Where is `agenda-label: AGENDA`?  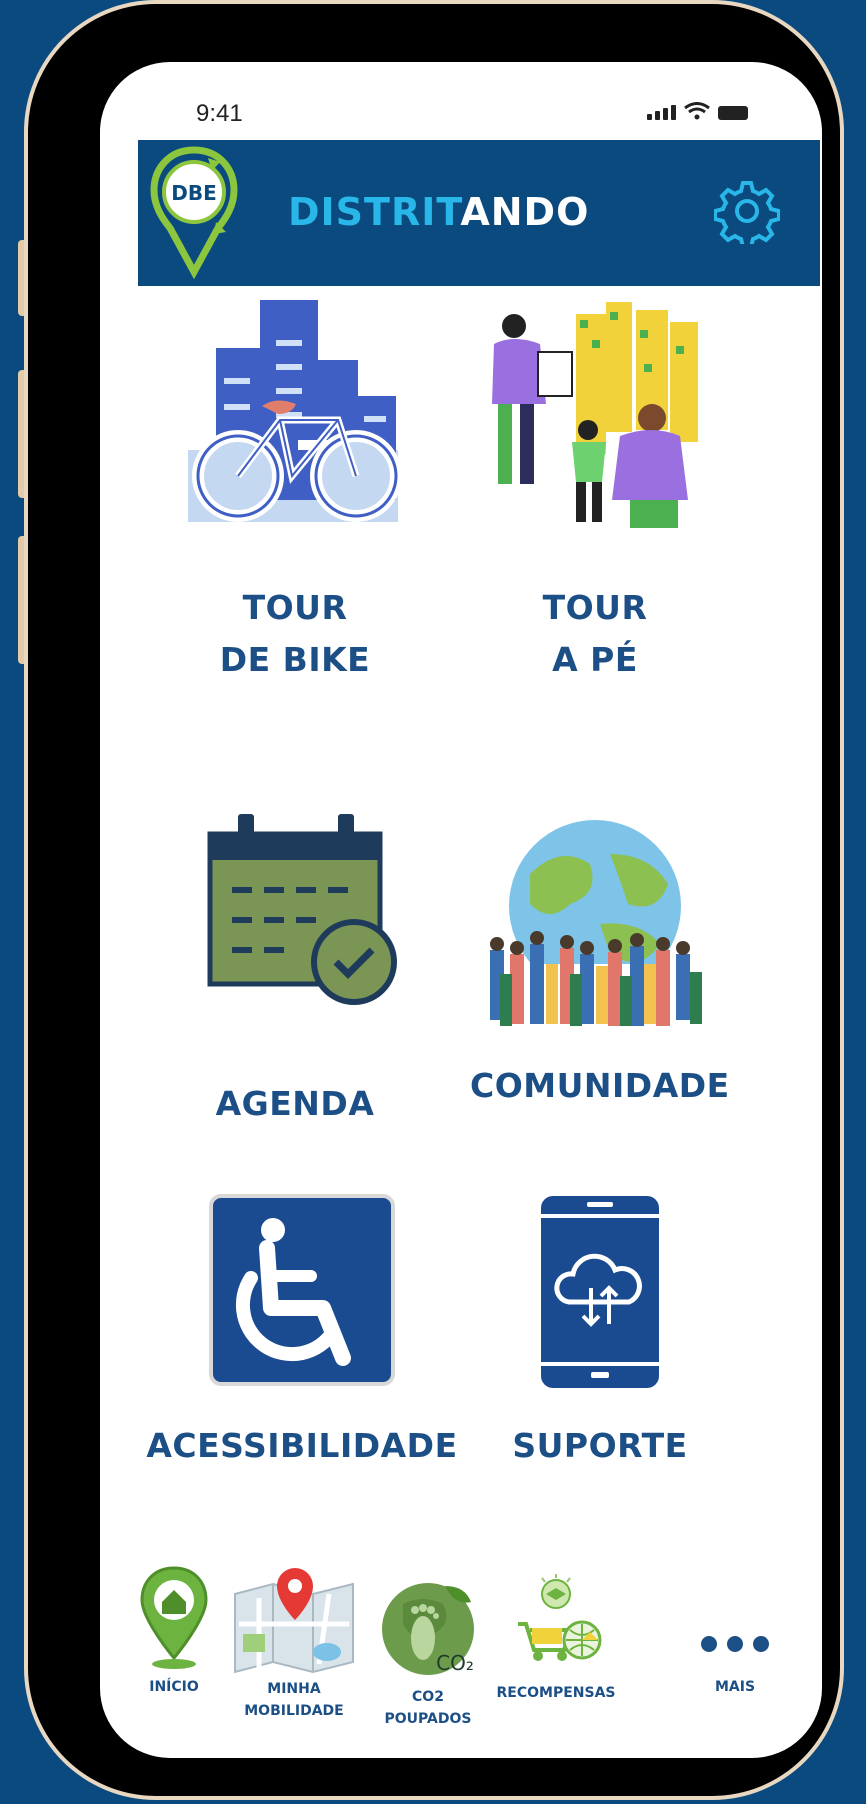 agenda-label: AGENDA is located at coordinates (295, 1104).